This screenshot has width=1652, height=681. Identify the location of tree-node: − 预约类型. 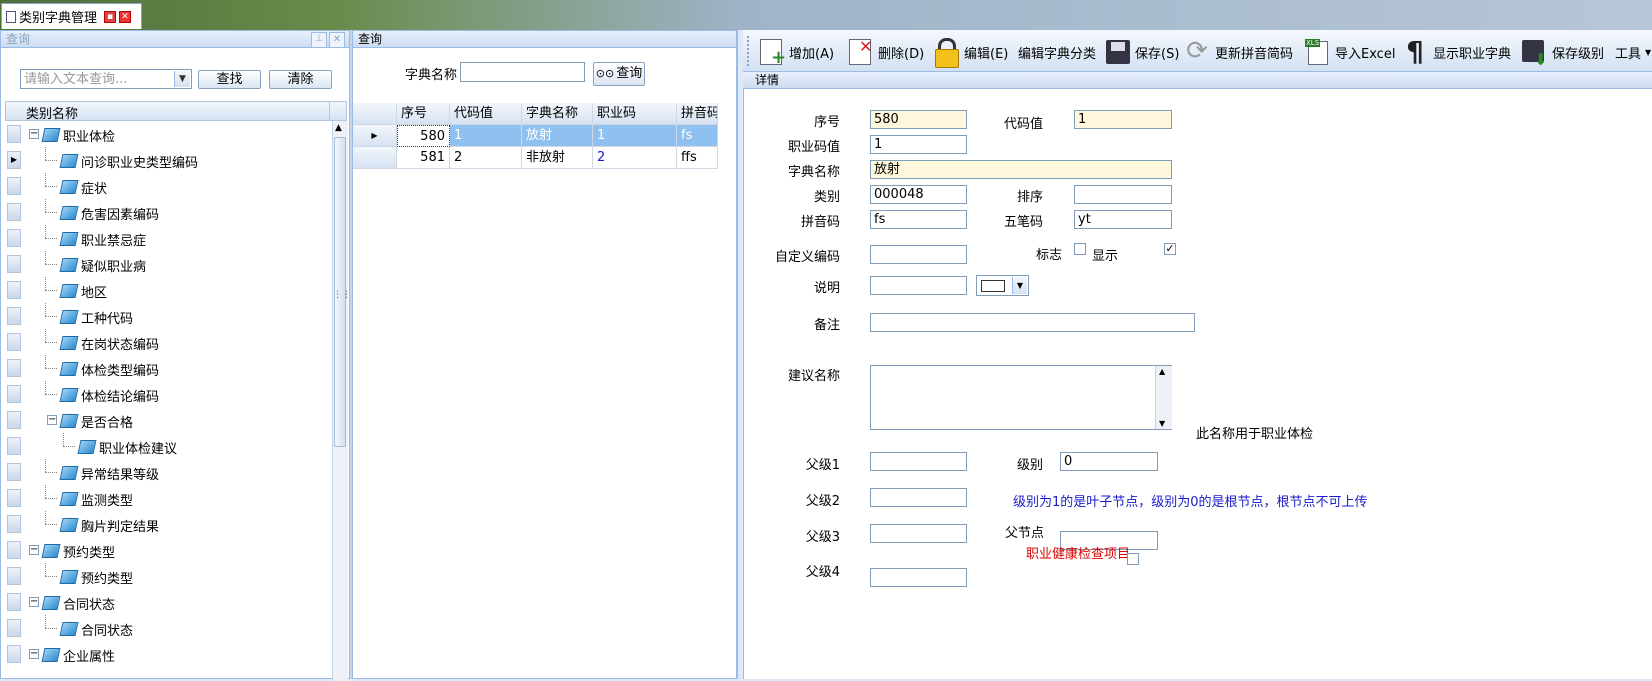
(168, 550).